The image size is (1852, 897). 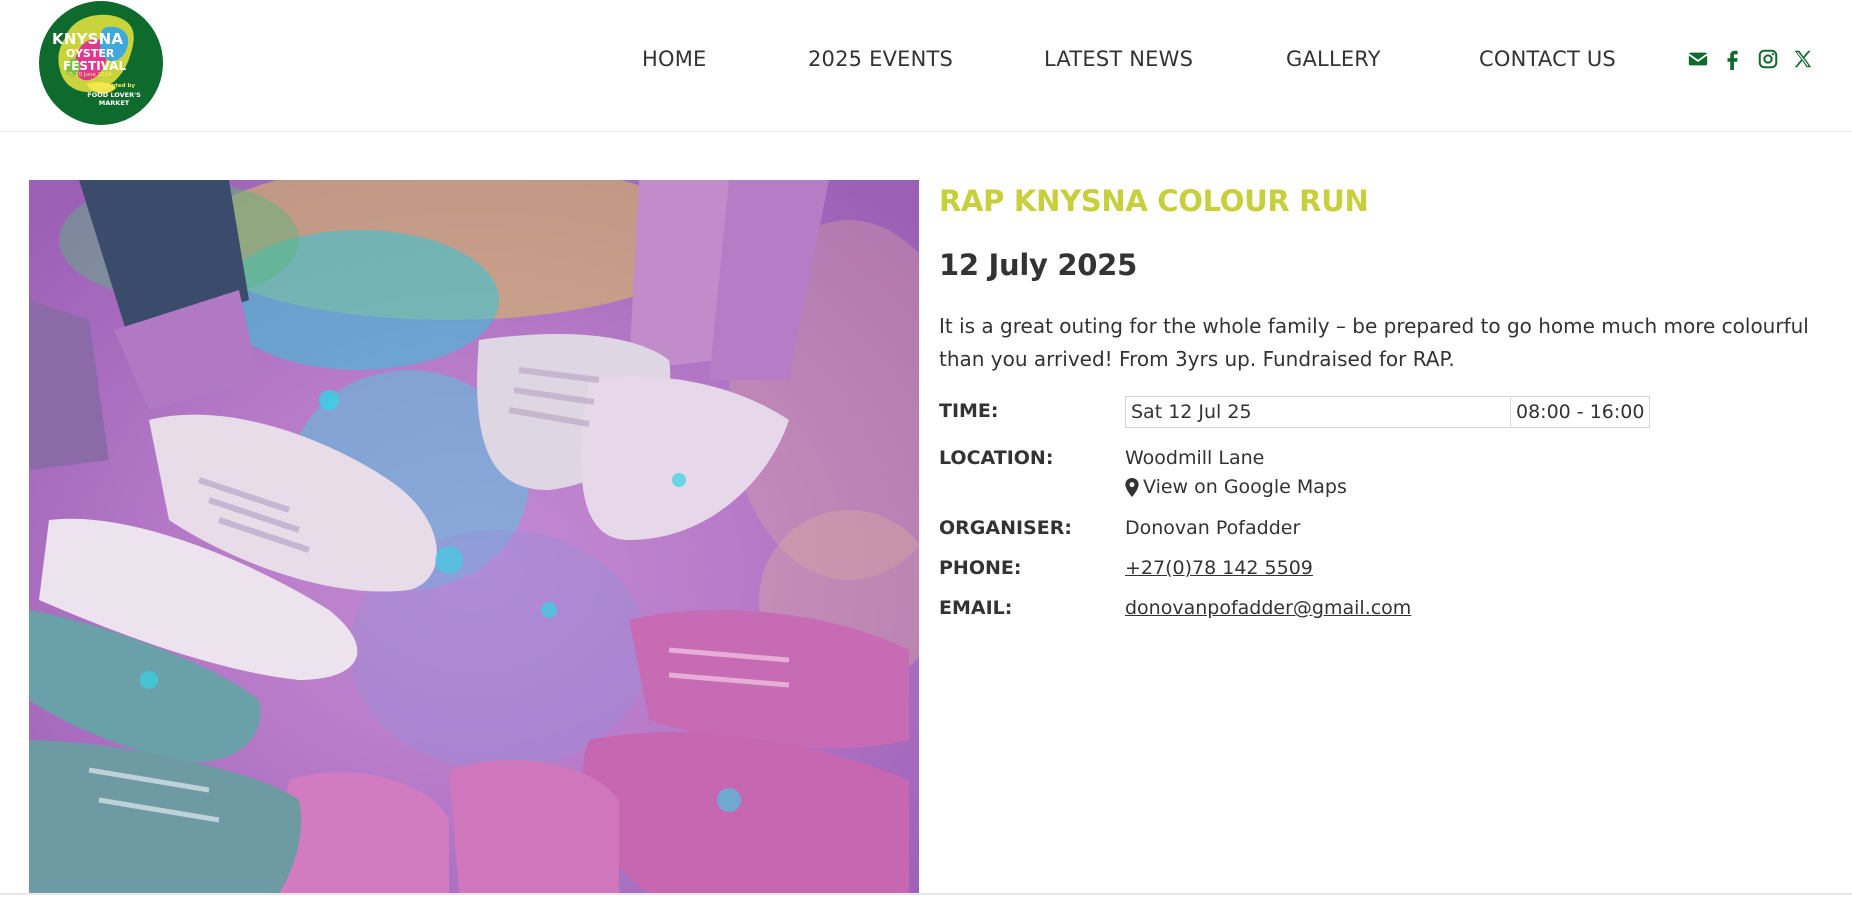 What do you see at coordinates (1547, 59) in the screenshot?
I see `nav-contact-us: CONTACT US` at bounding box center [1547, 59].